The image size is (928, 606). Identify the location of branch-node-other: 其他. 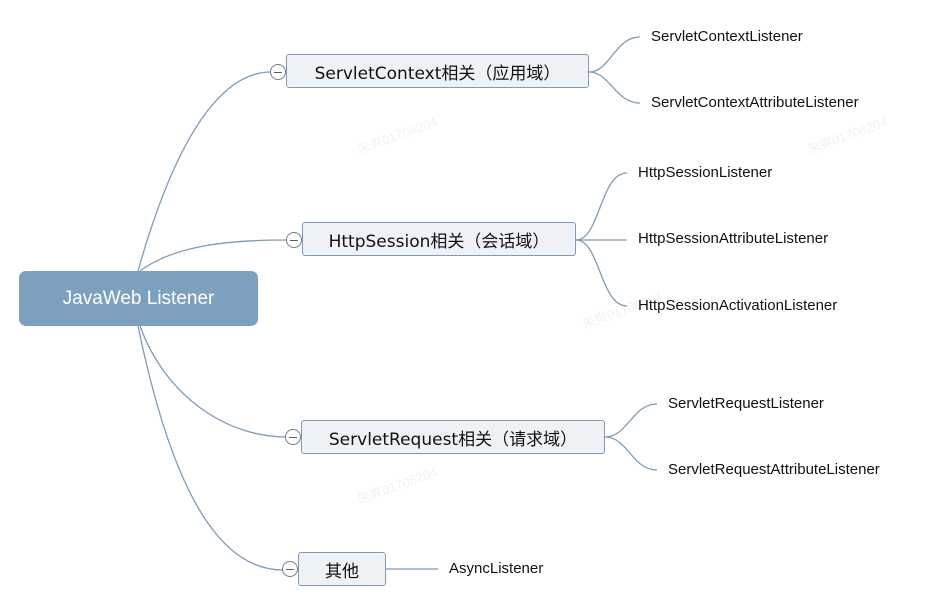
(342, 569).